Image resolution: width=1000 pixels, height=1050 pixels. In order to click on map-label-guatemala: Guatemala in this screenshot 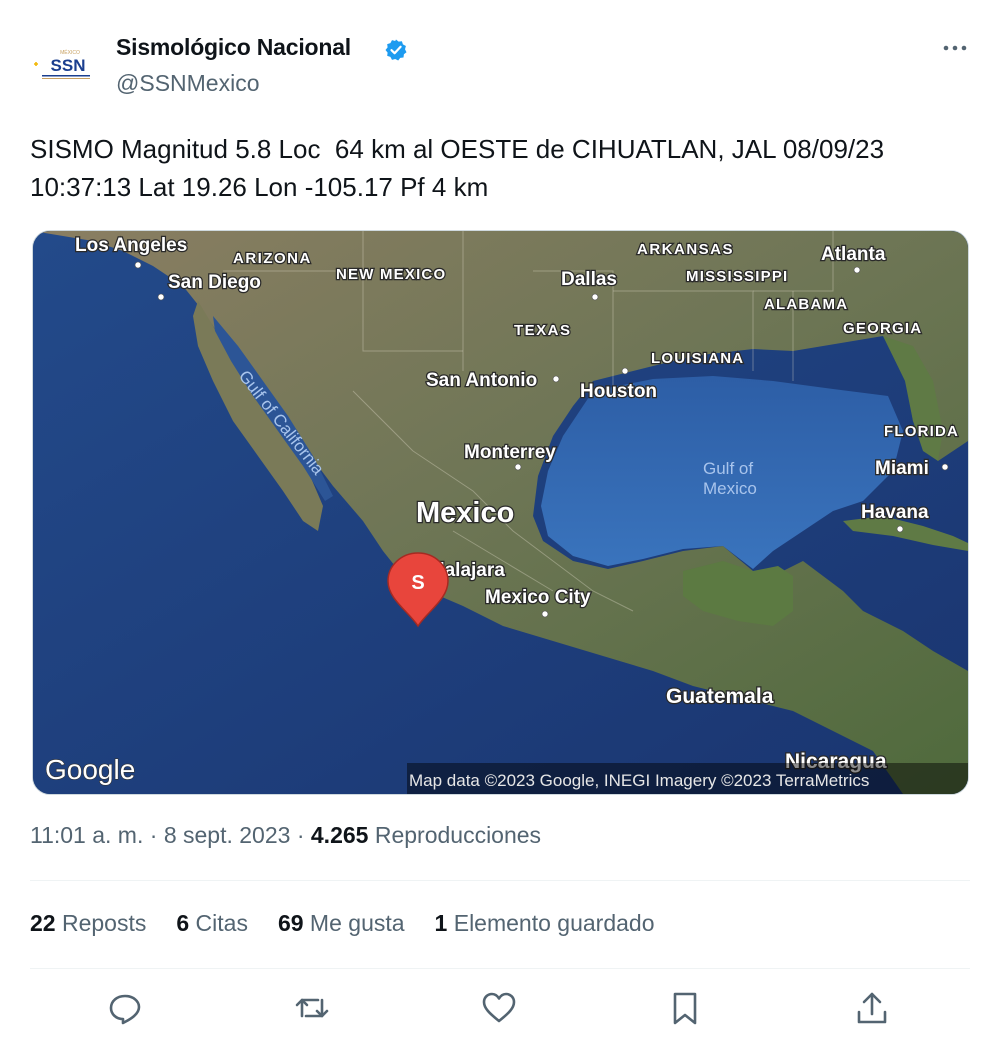, I will do `click(720, 696)`.